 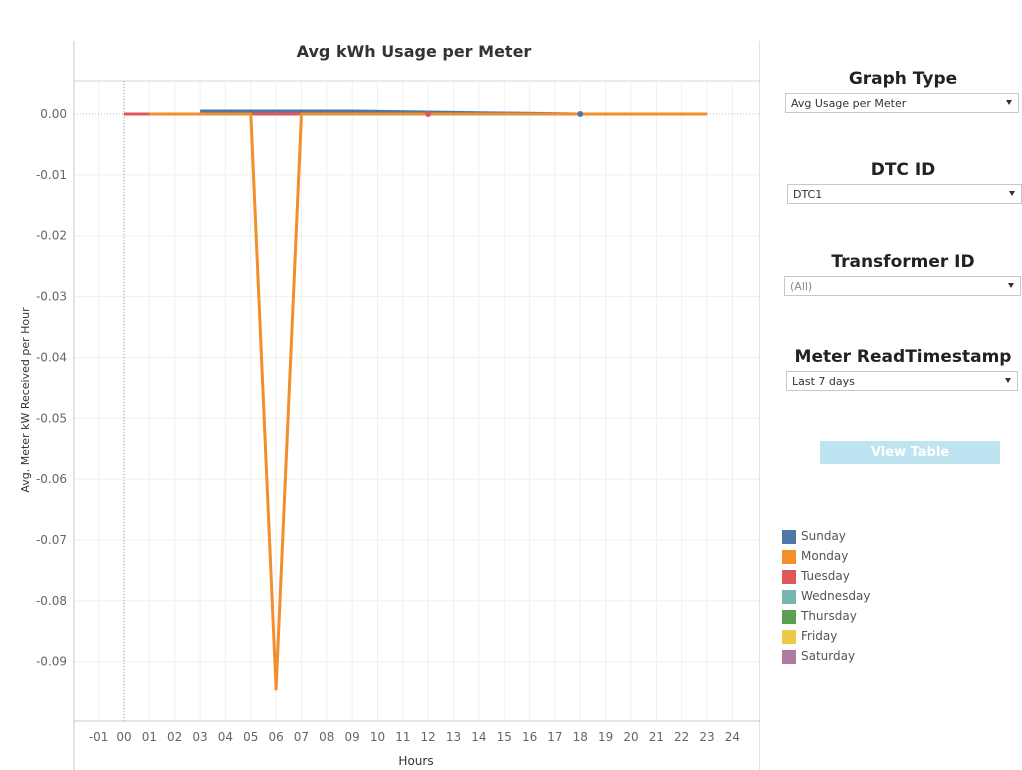 I want to click on x-tick-label: 07, so click(x=301, y=737).